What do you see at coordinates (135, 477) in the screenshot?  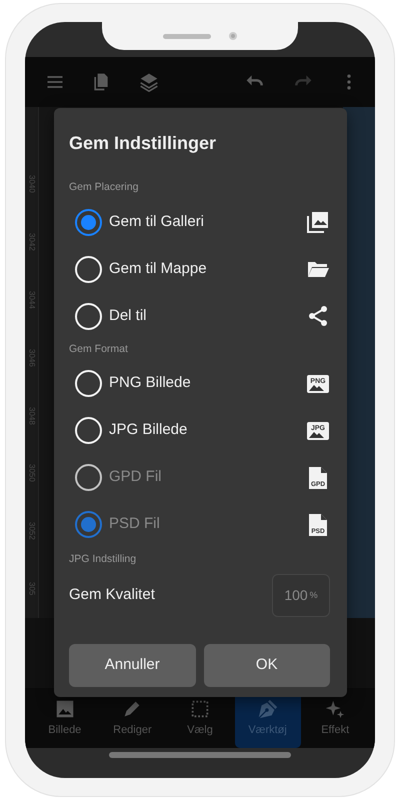 I see `option-label: GPD Fil` at bounding box center [135, 477].